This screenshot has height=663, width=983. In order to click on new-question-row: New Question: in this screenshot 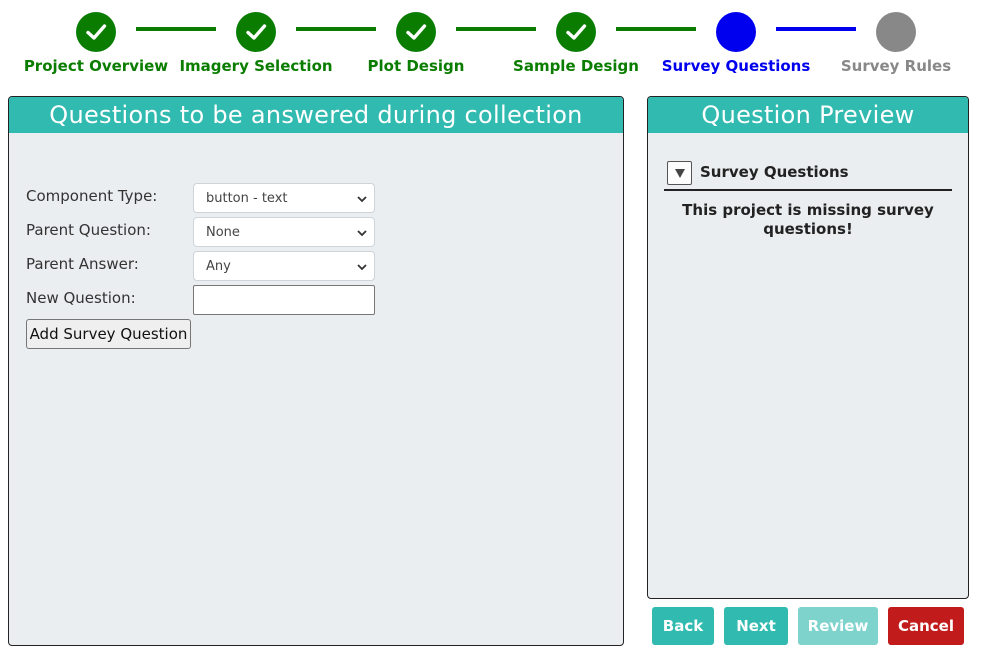, I will do `click(206, 300)`.